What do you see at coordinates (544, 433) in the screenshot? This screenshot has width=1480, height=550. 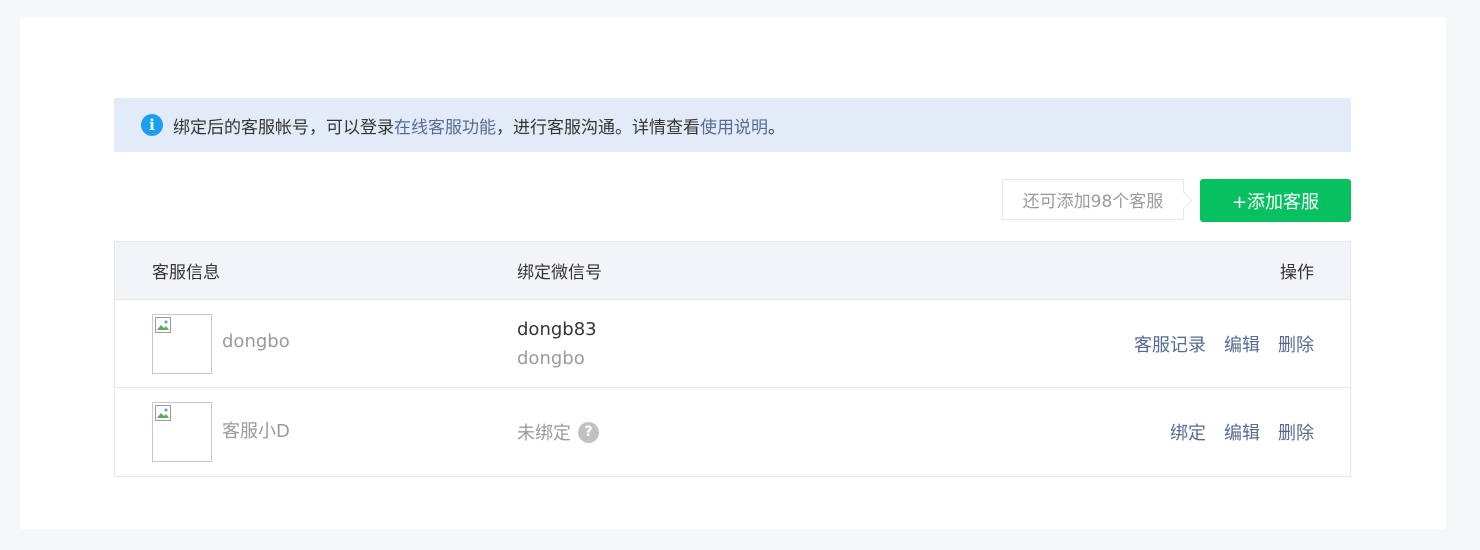 I see `unbound-label: 未绑定` at bounding box center [544, 433].